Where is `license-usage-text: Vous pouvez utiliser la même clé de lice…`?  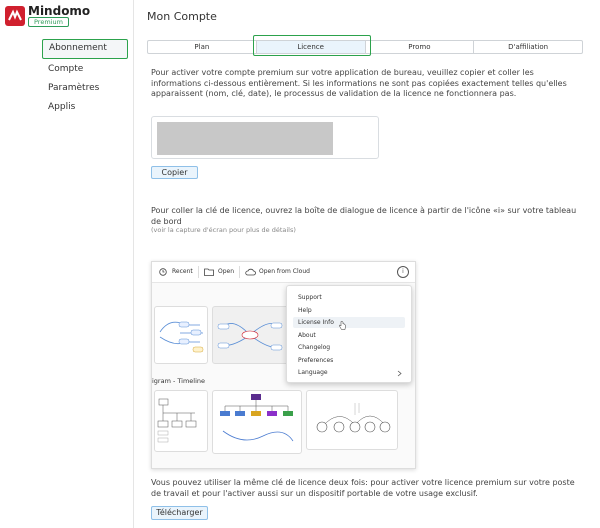
license-usage-text: Vous pouvez utiliser la même clé de lice… is located at coordinates (363, 488).